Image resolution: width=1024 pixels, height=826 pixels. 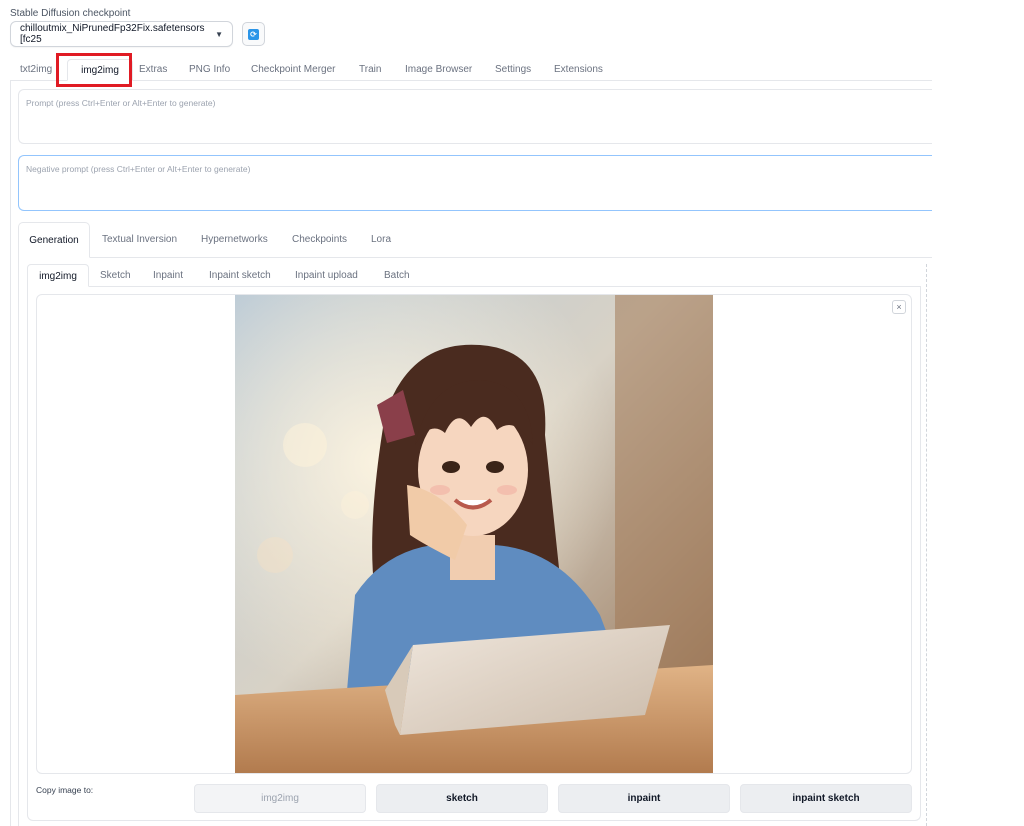 I want to click on refresh-icon: ⟳, so click(x=253, y=34).